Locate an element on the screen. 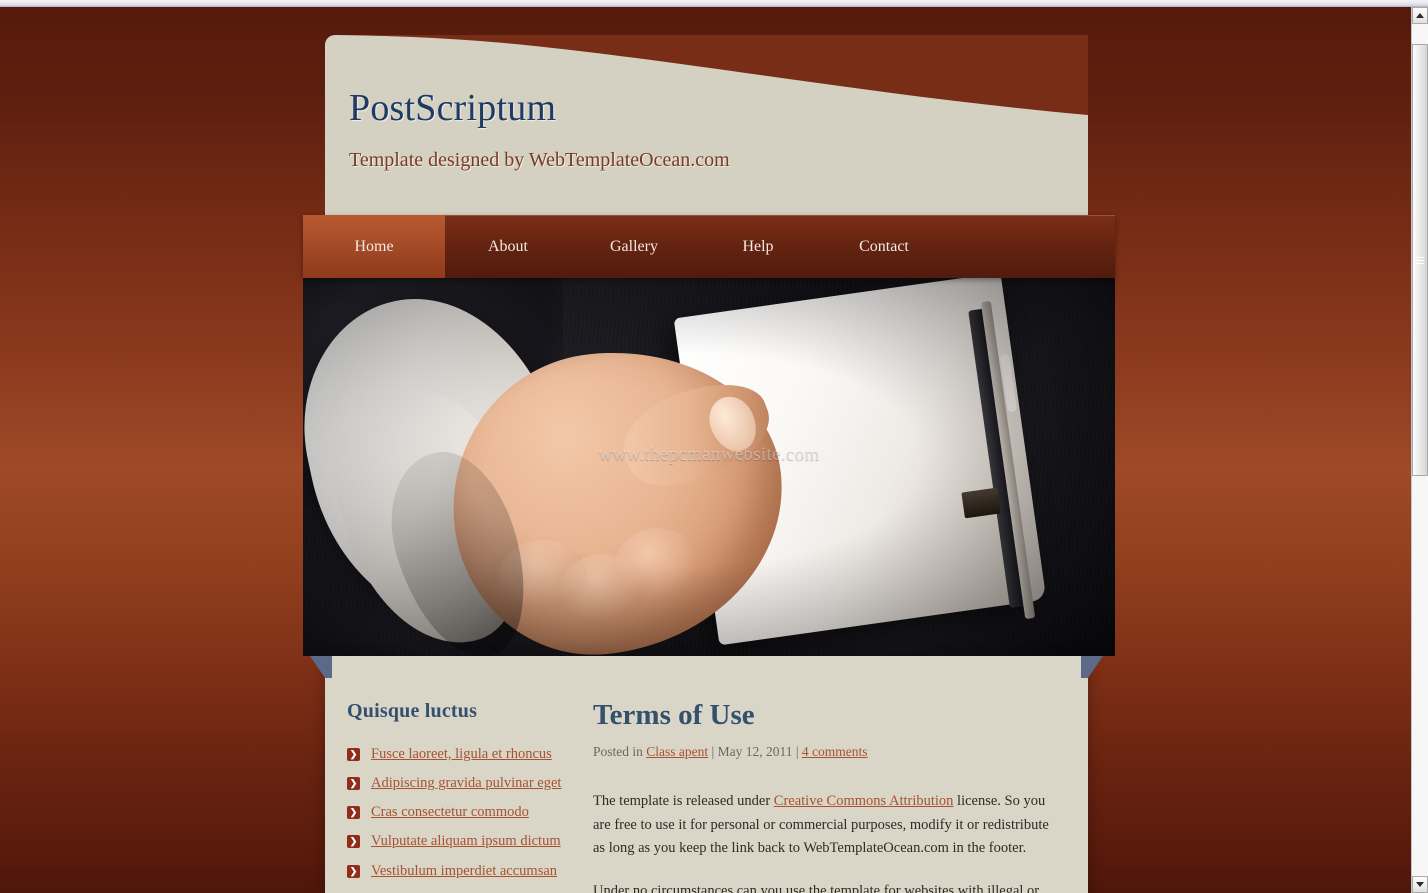  posted-in-label: Posted in is located at coordinates (618, 752).